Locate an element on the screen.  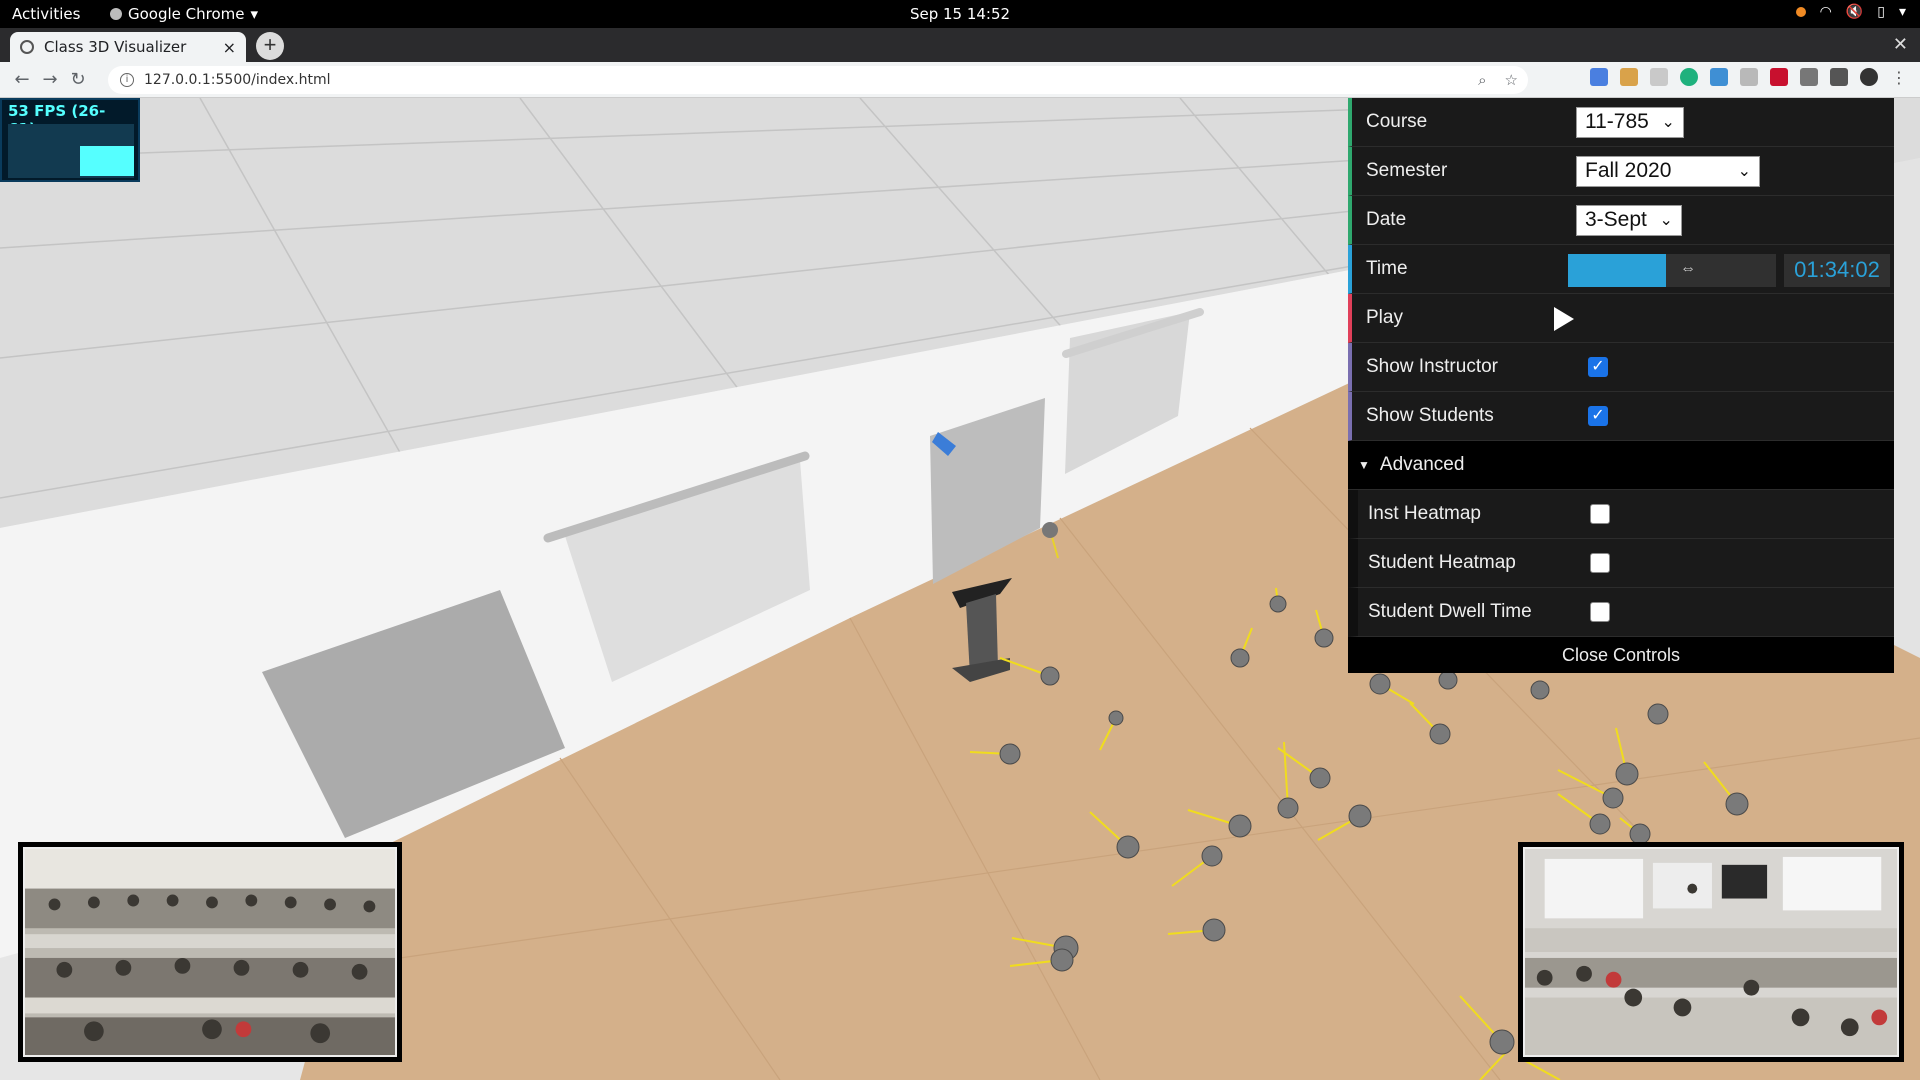
student-heatmap-checkbox is located at coordinates (1600, 563).